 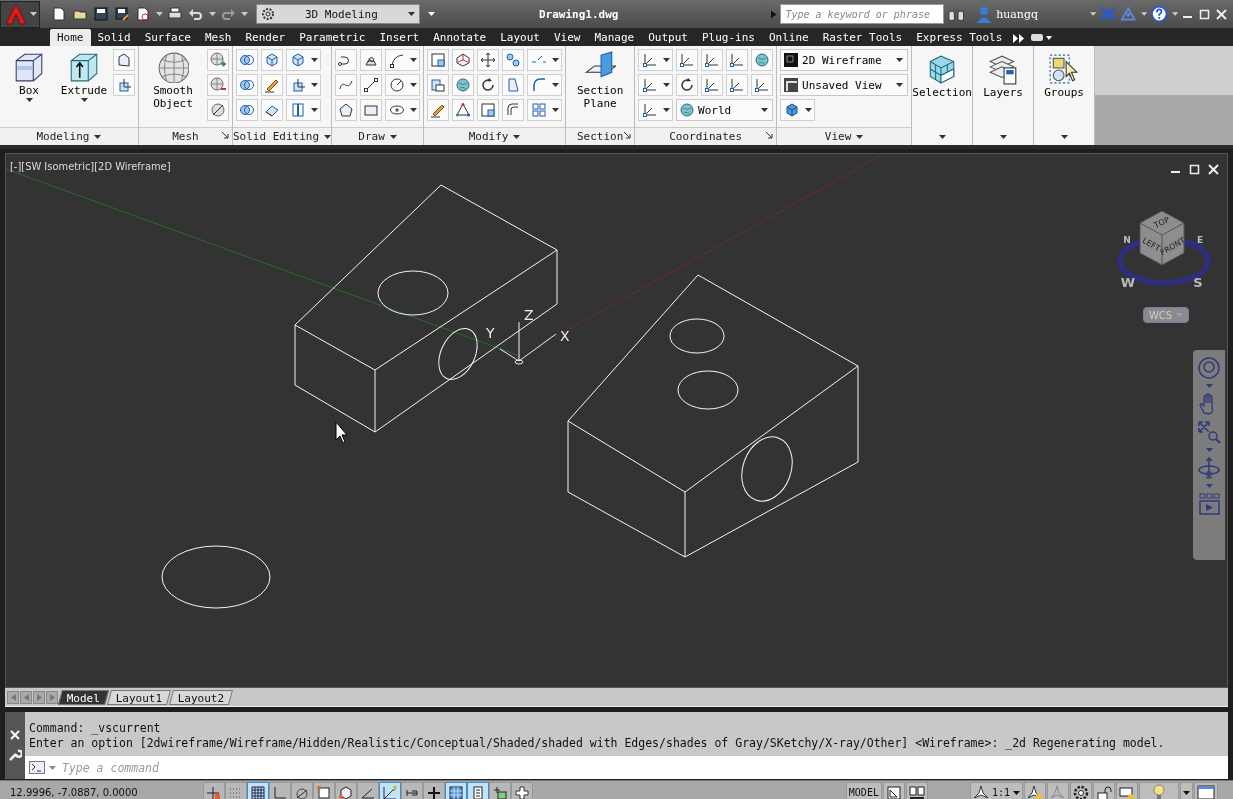 I want to click on ribbon-tab: Manage, so click(x=614, y=37).